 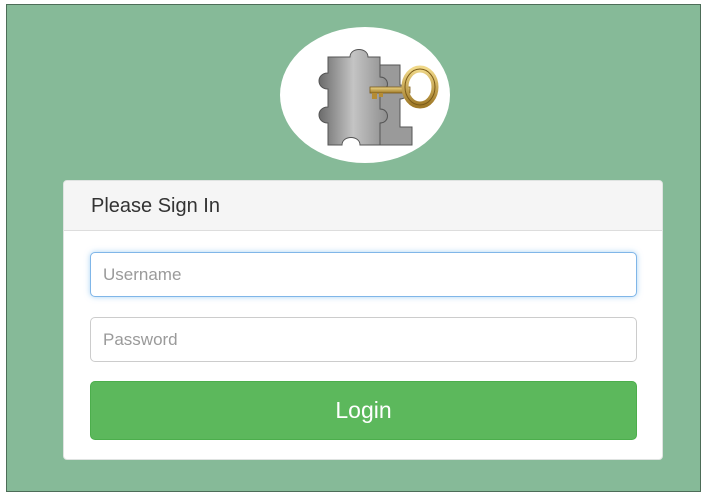 What do you see at coordinates (363, 206) in the screenshot?
I see `panel-heading: Please Sign In` at bounding box center [363, 206].